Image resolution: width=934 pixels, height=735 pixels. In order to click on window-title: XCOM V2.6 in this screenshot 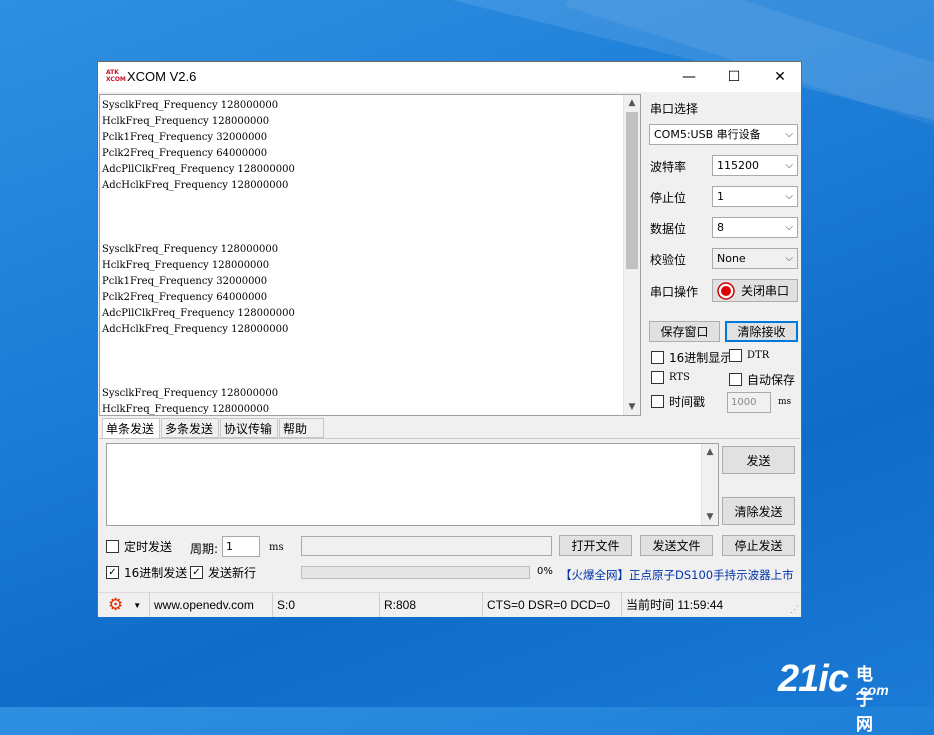, I will do `click(162, 76)`.